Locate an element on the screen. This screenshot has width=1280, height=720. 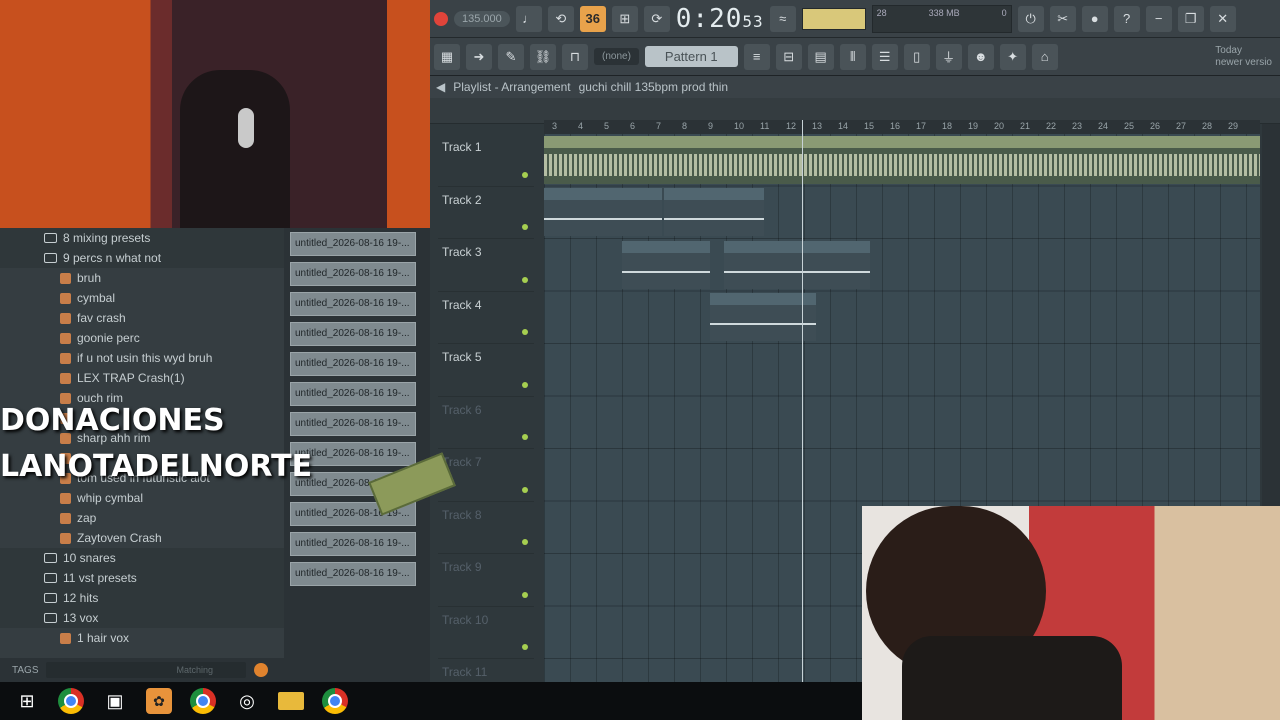
stamp-icon: ⊓ is located at coordinates (575, 56).